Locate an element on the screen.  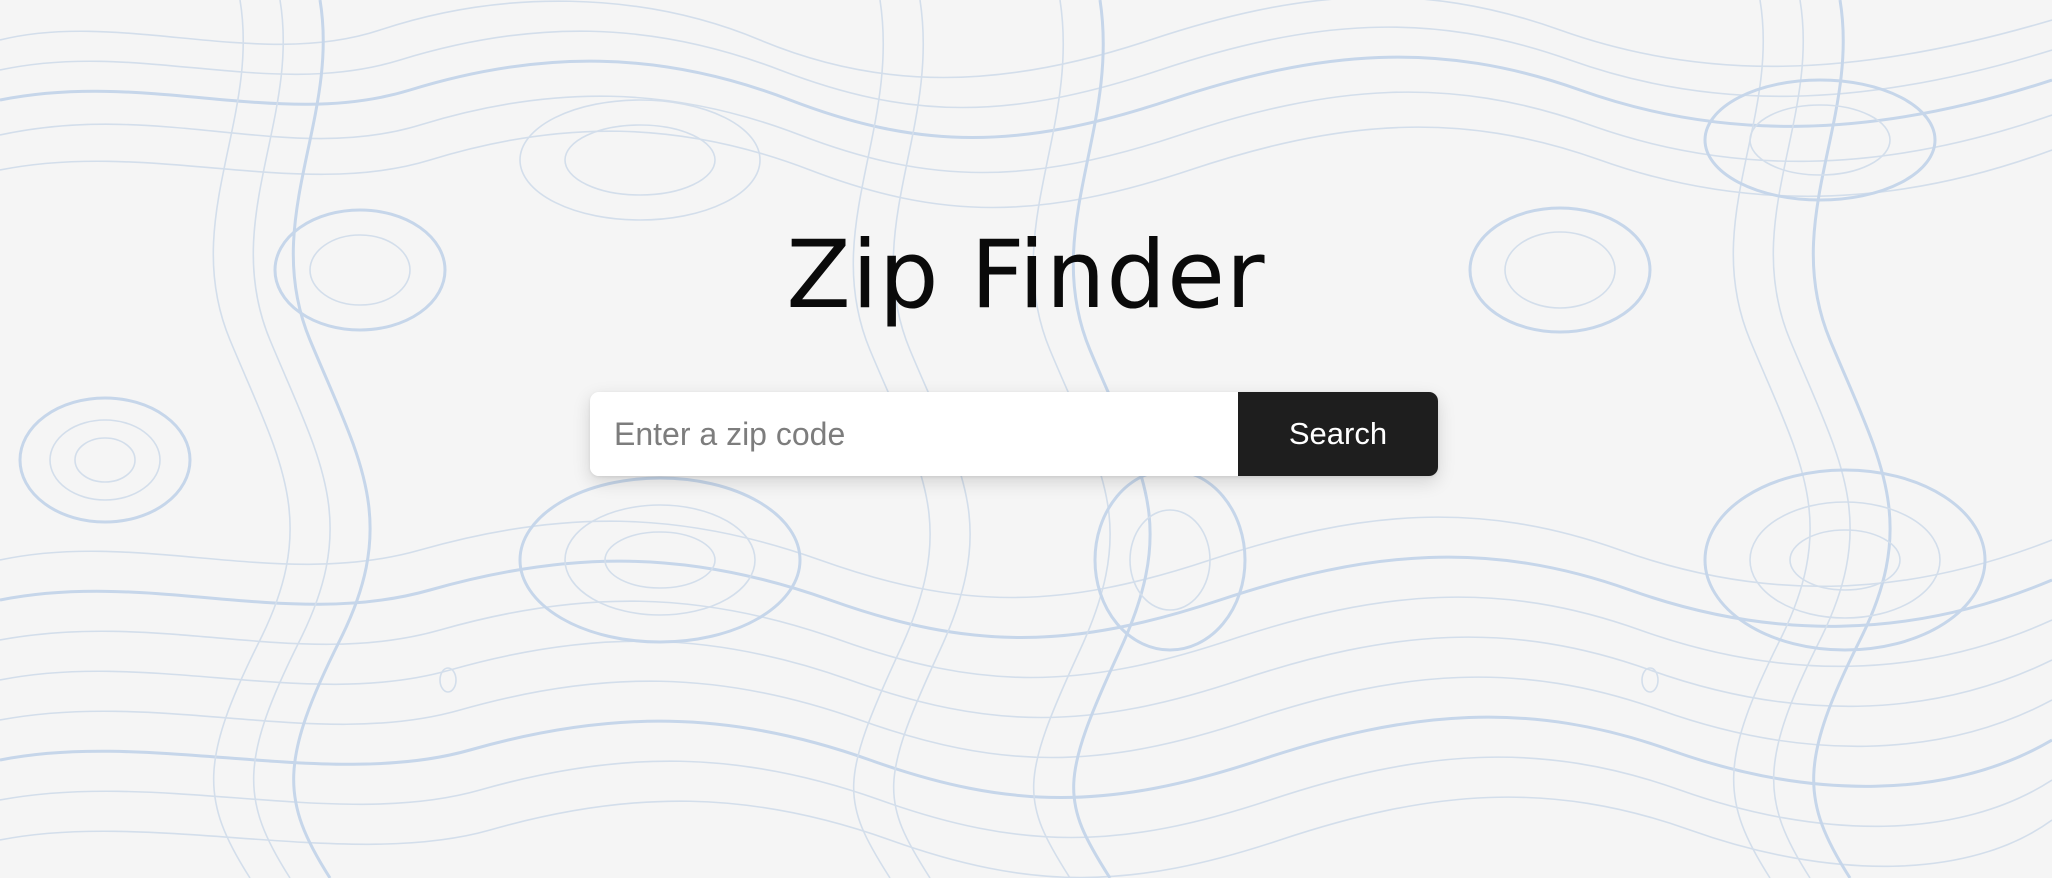
page-title: Zip Finder is located at coordinates (1026, 275).